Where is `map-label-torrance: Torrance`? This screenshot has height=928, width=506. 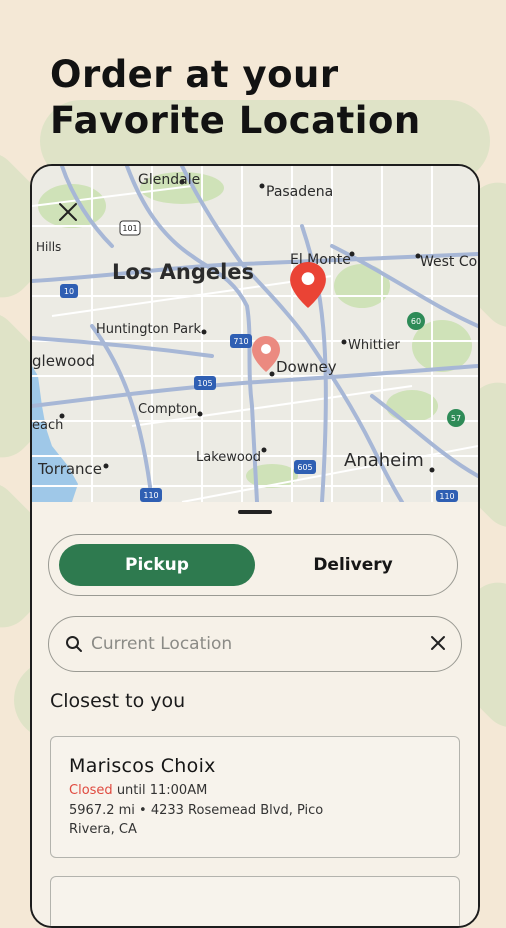 map-label-torrance: Torrance is located at coordinates (70, 469).